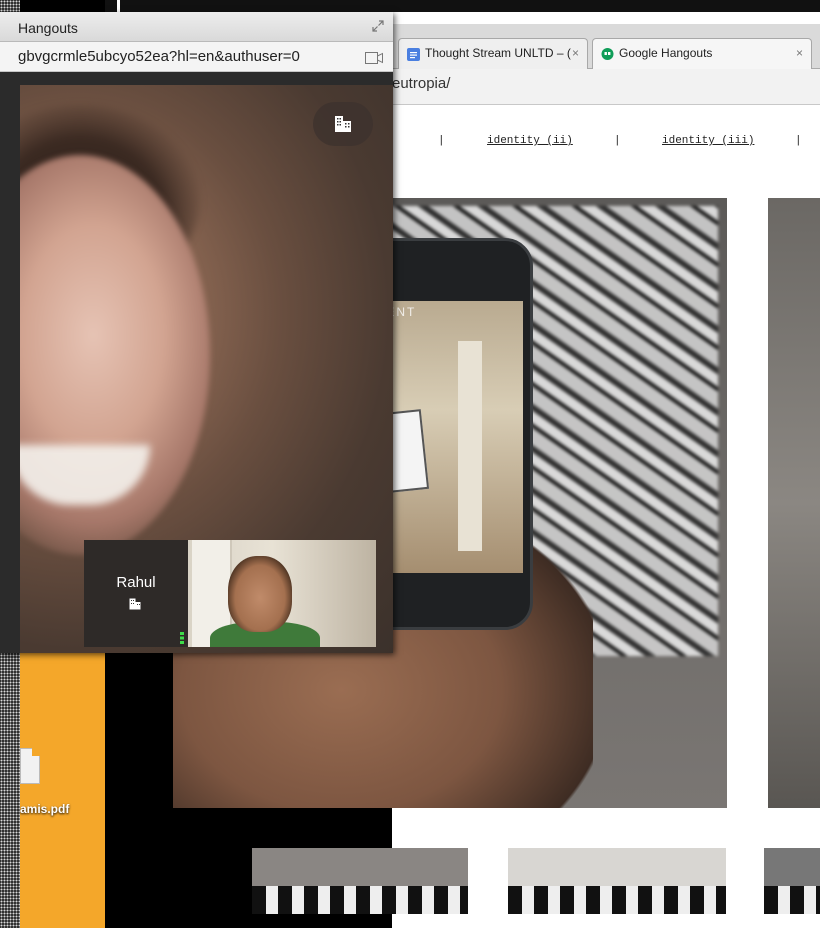  What do you see at coordinates (44, 809) in the screenshot?
I see `desktop-file-label: amis.pdf` at bounding box center [44, 809].